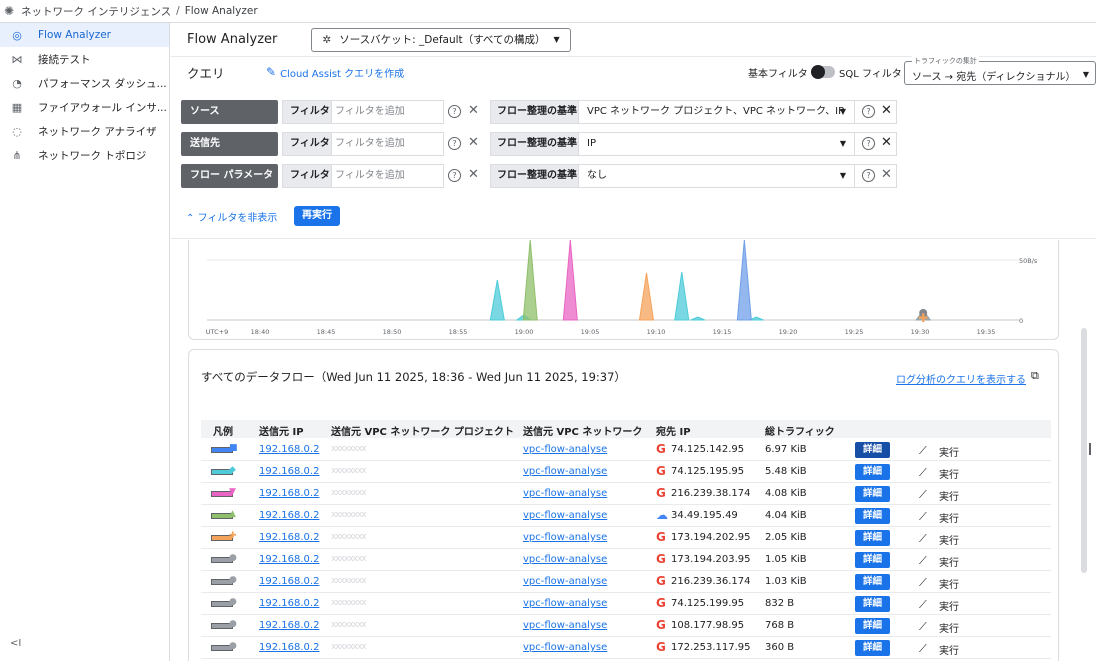 The width and height of the screenshot is (1096, 661). Describe the element at coordinates (335, 72) in the screenshot. I see `cloud-assist-button: ✎ Cloud Assist クエリを作成` at that location.